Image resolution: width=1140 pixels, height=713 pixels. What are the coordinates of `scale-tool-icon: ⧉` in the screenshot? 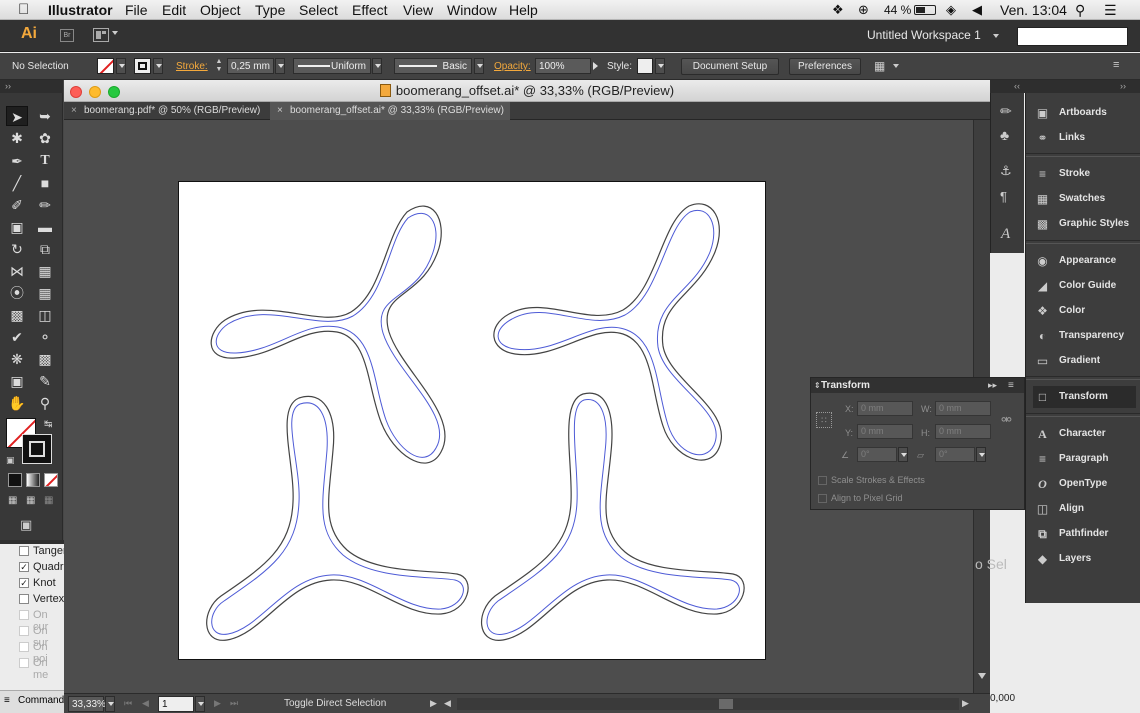 It's located at (45, 249).